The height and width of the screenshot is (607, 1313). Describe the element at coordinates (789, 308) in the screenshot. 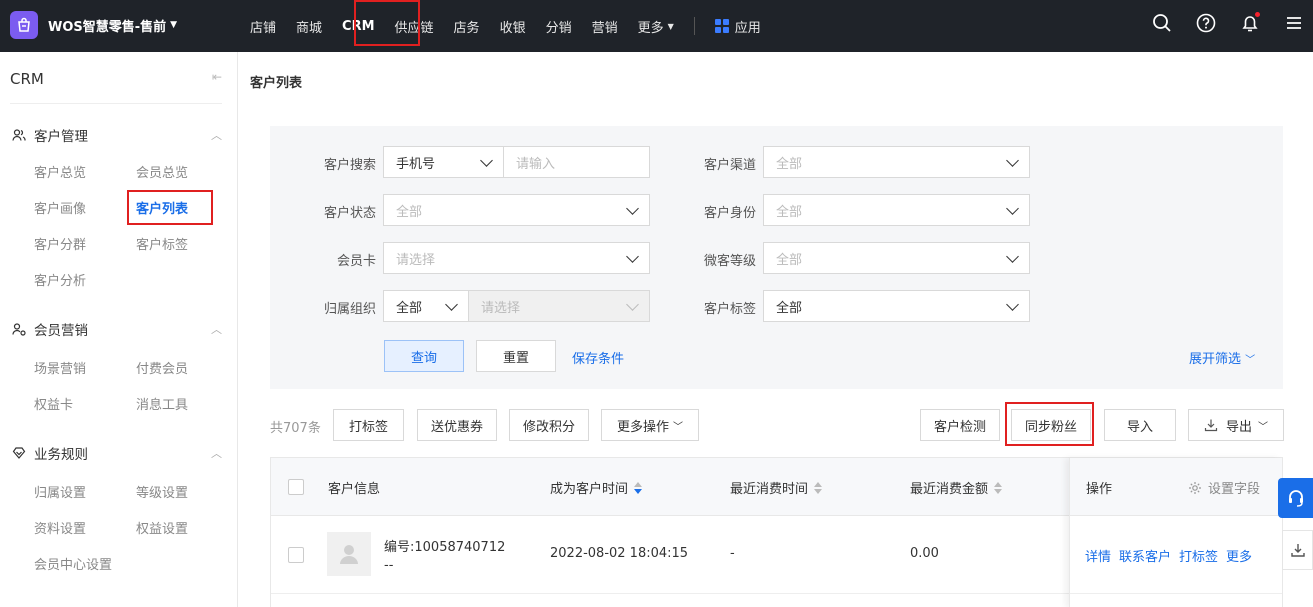

I see `tag-value: 全部` at that location.